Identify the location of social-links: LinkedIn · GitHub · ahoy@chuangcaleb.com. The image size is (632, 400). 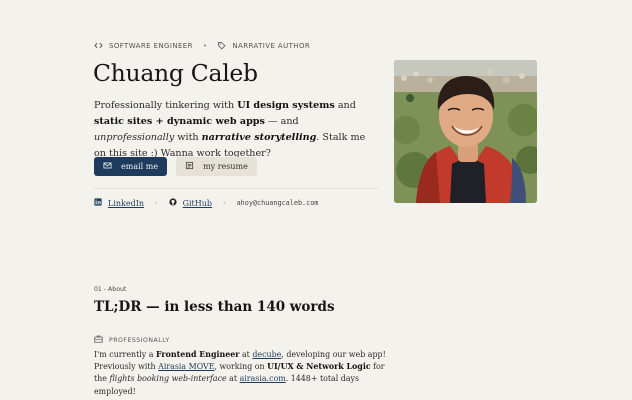
(206, 203).